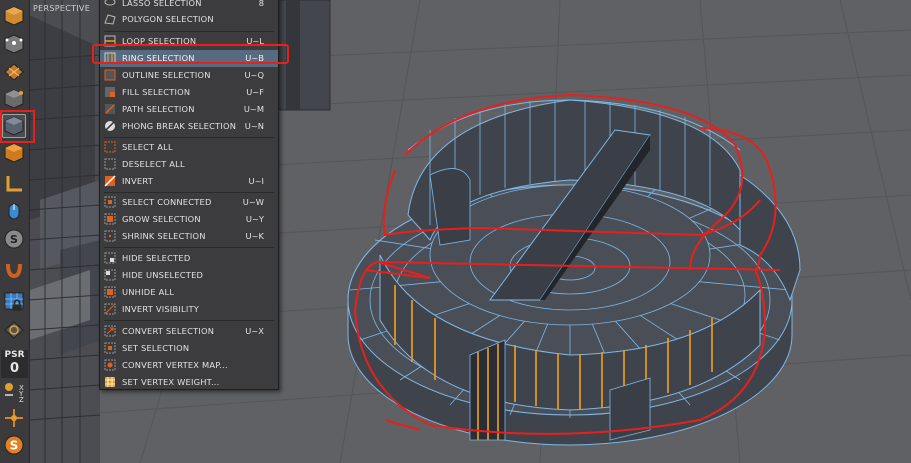 The width and height of the screenshot is (911, 463). What do you see at coordinates (14, 355) in the screenshot?
I see `psr-label: PSR` at bounding box center [14, 355].